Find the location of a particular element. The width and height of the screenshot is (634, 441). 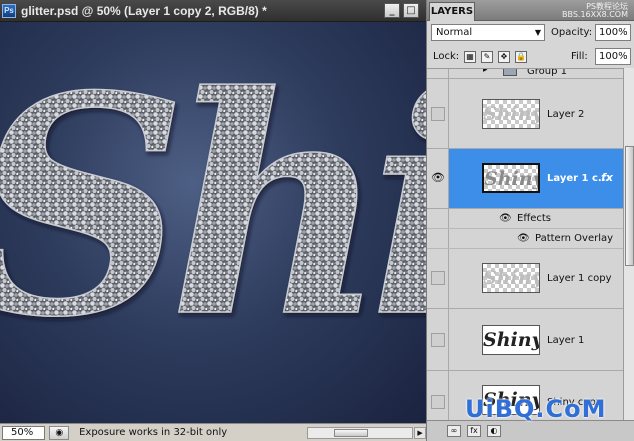

layer-name: Layer 1 is located at coordinates (566, 340).